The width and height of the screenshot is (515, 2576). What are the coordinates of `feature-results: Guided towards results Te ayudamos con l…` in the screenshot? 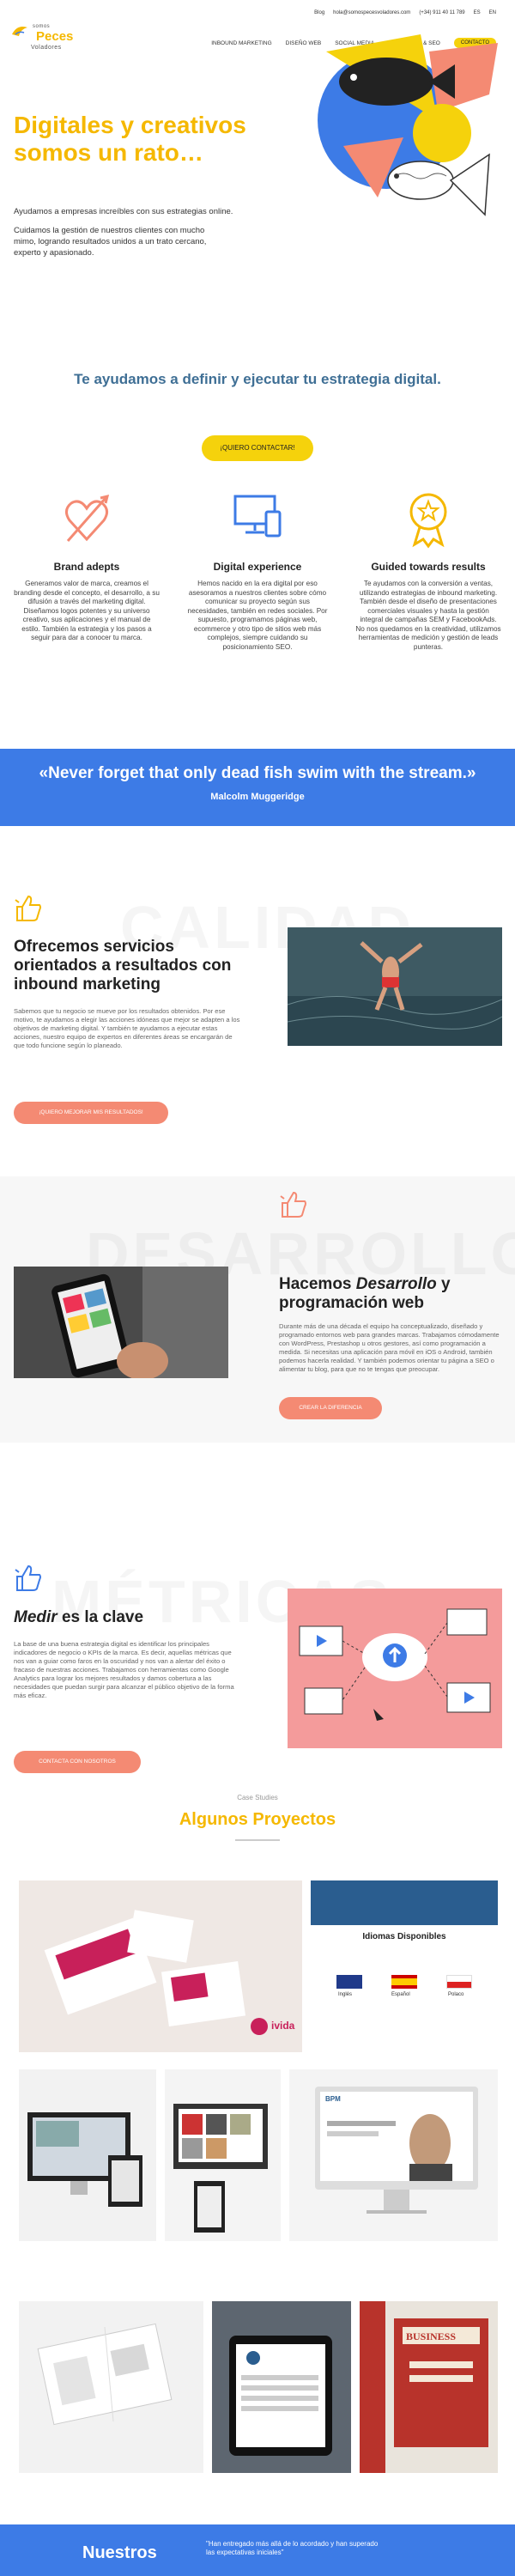 It's located at (428, 570).